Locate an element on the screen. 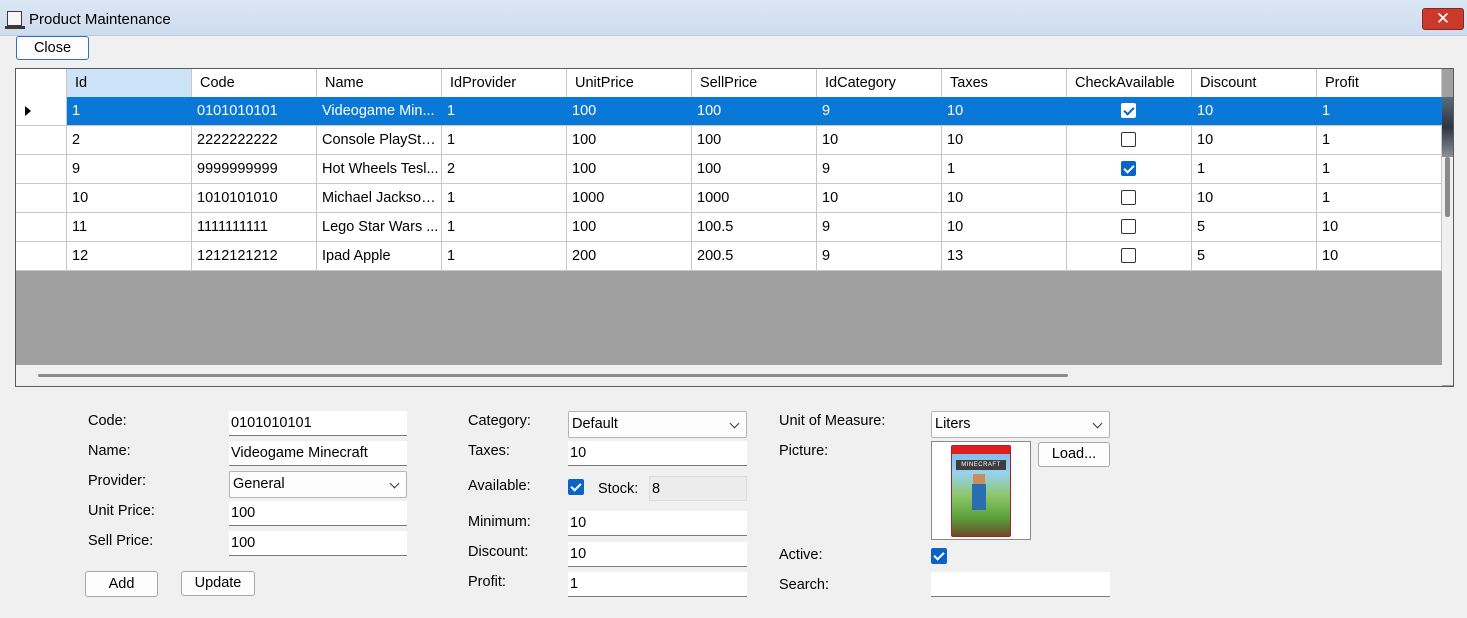  table-row: 9 9999999999 Hot Wheels Tesl... 2 100 100 9 1 1 1 is located at coordinates (731, 169).